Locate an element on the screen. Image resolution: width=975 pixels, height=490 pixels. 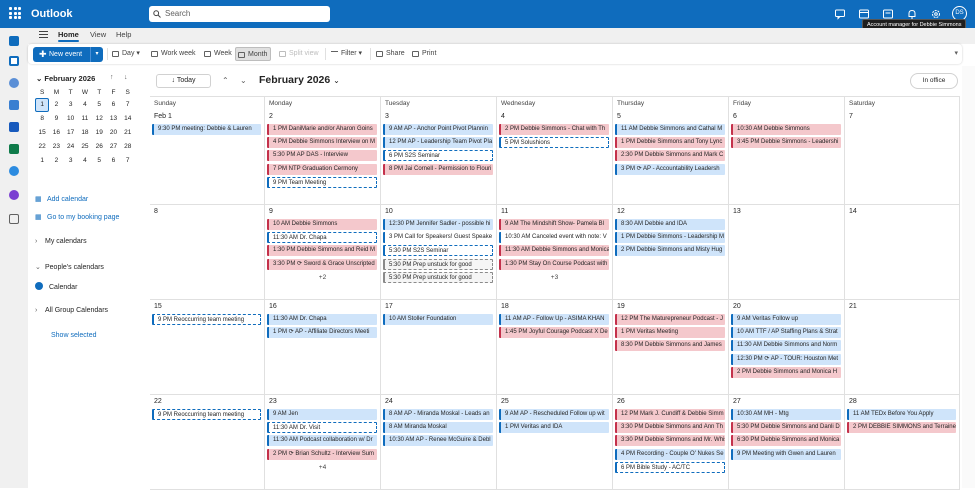
day-cell: 22 9 PM Reoccurring team meeting is located at coordinates (207, 442).